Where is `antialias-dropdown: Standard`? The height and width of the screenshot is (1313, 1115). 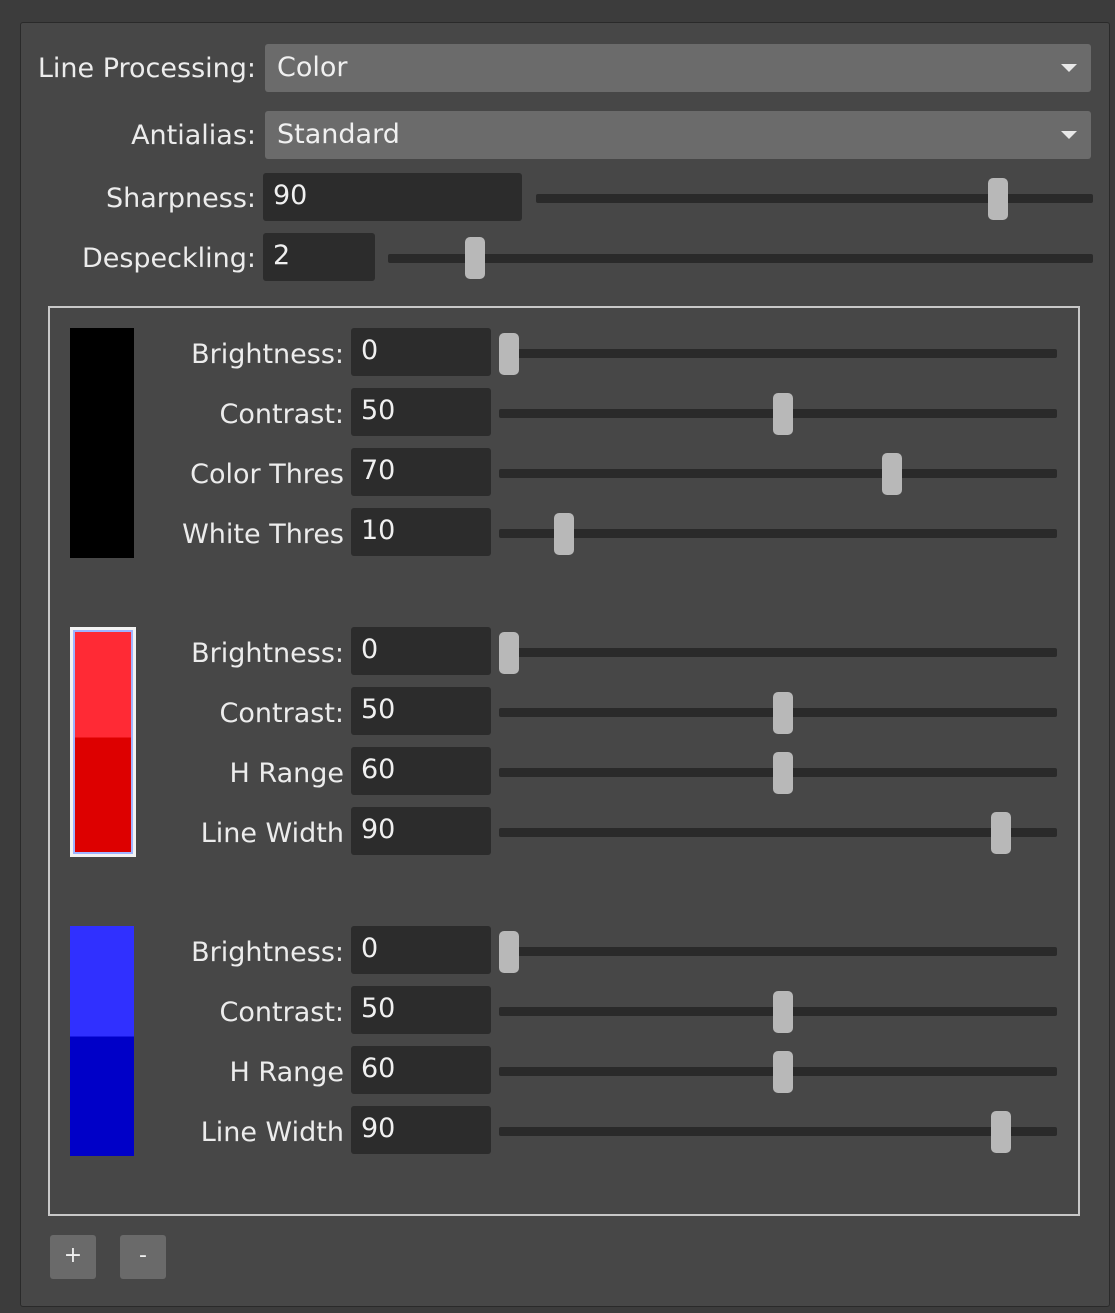 antialias-dropdown: Standard is located at coordinates (678, 135).